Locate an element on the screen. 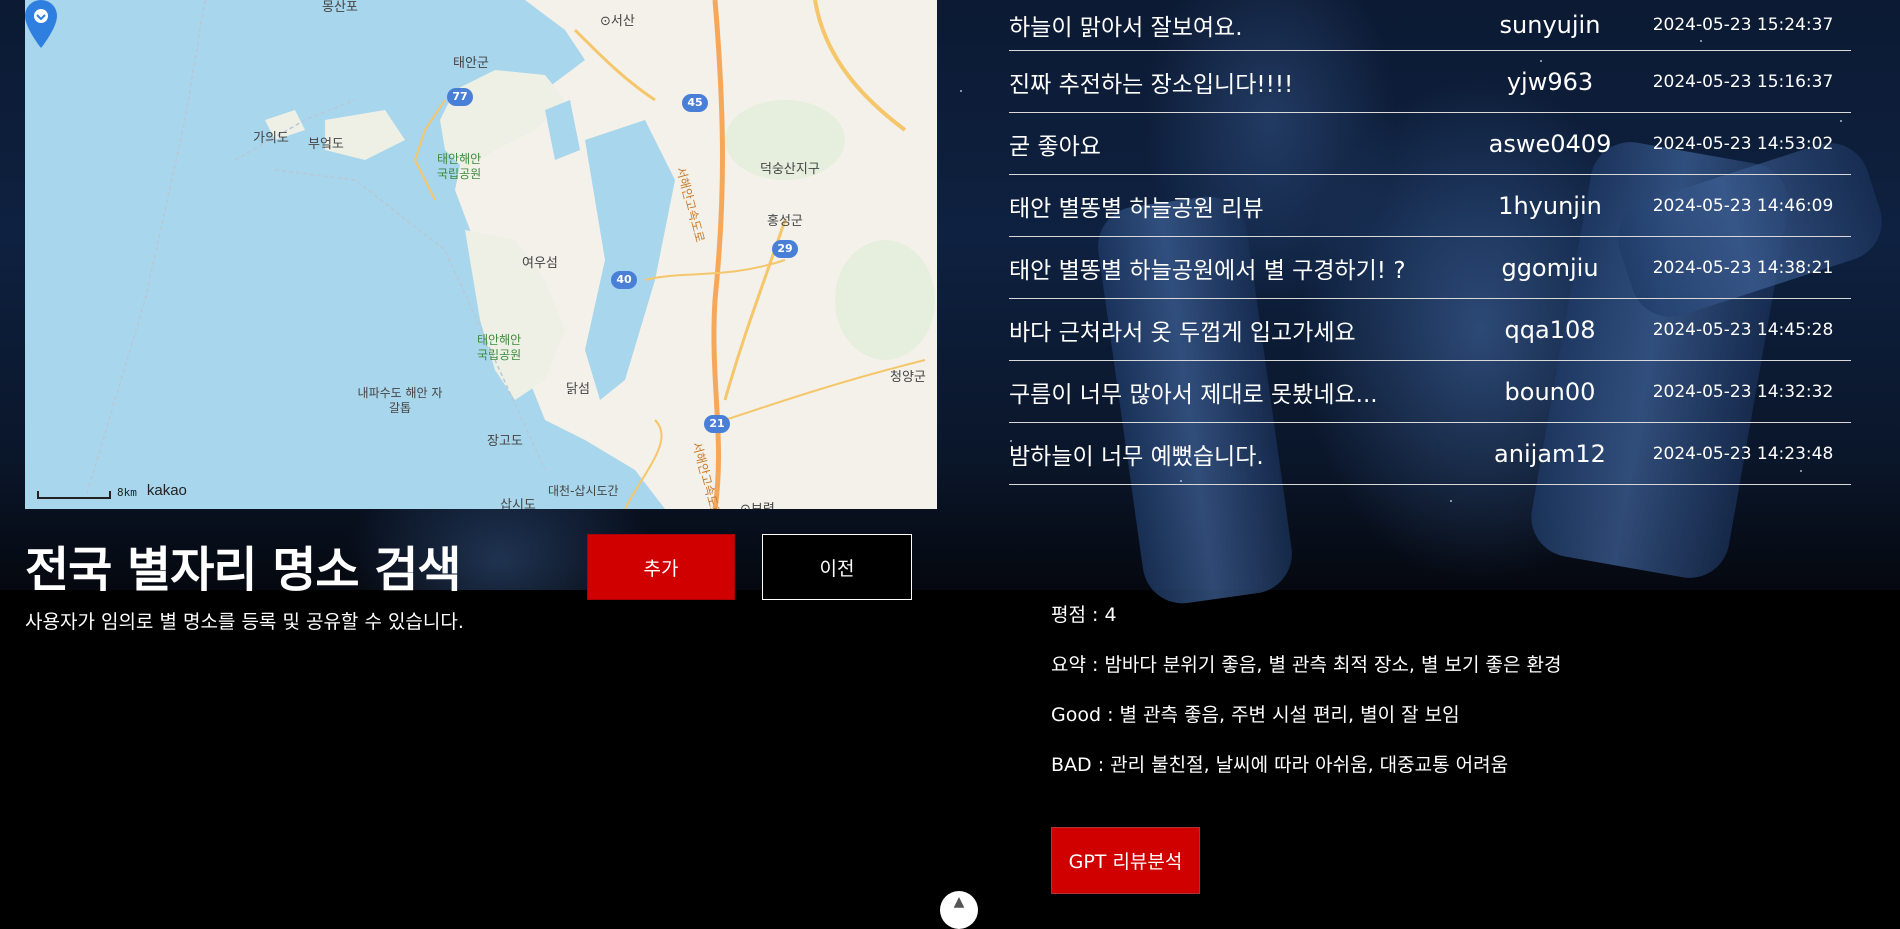 The height and width of the screenshot is (929, 1900). map-brand-logo: kakao is located at coordinates (166, 490).